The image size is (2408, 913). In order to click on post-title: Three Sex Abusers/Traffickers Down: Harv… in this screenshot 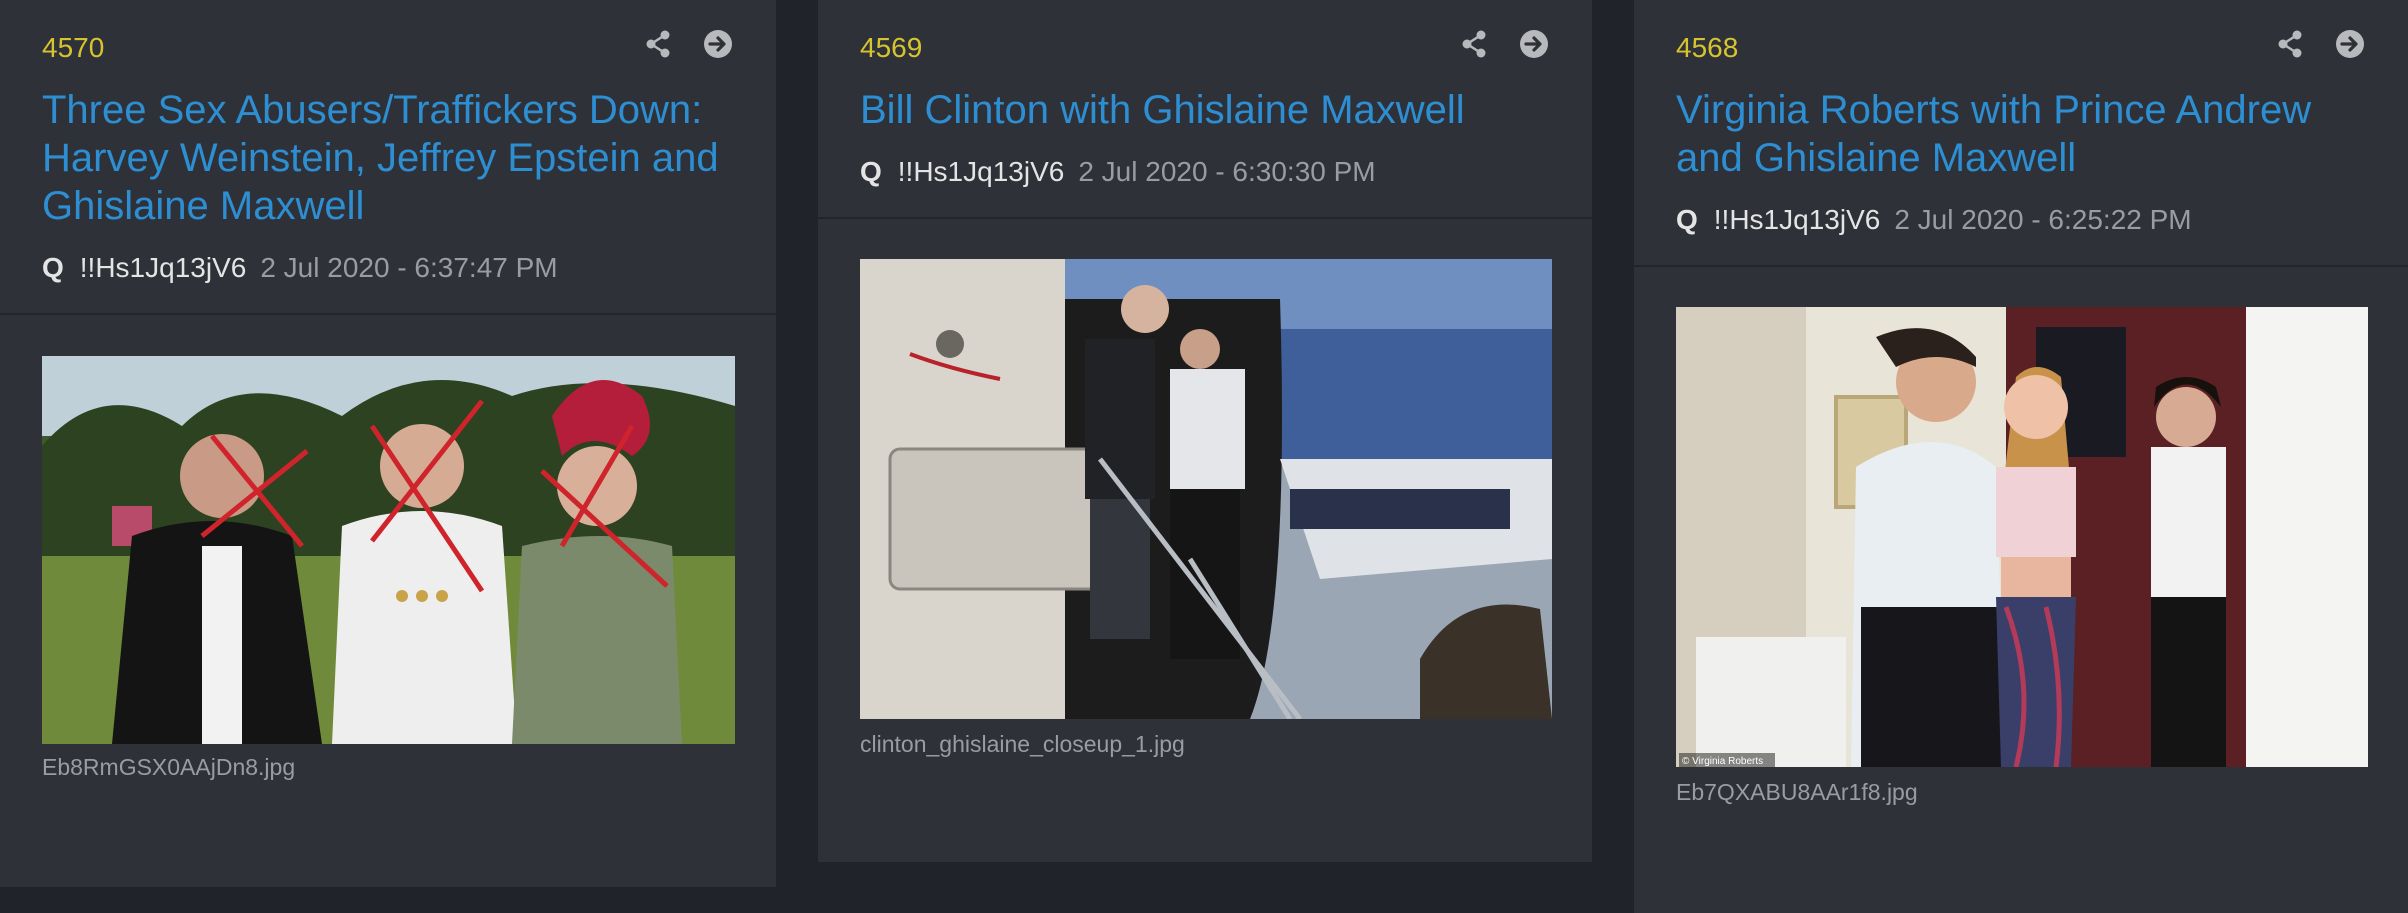, I will do `click(388, 158)`.